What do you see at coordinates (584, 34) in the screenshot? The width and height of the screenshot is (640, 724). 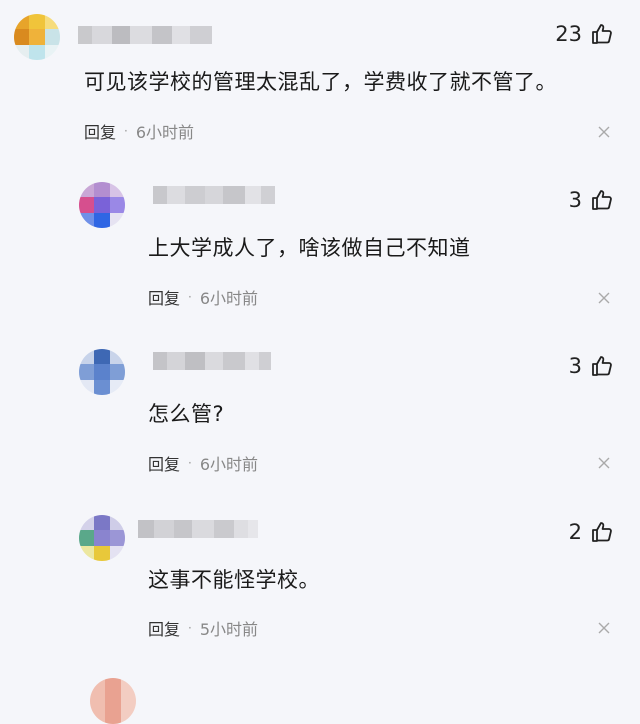 I see `like-button: 23` at bounding box center [584, 34].